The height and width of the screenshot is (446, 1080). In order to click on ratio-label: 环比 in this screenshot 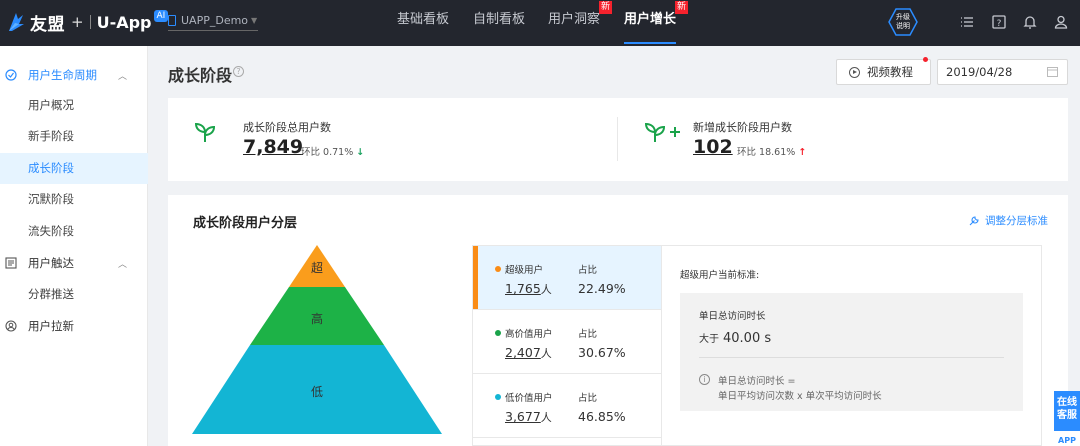, I will do `click(747, 152)`.